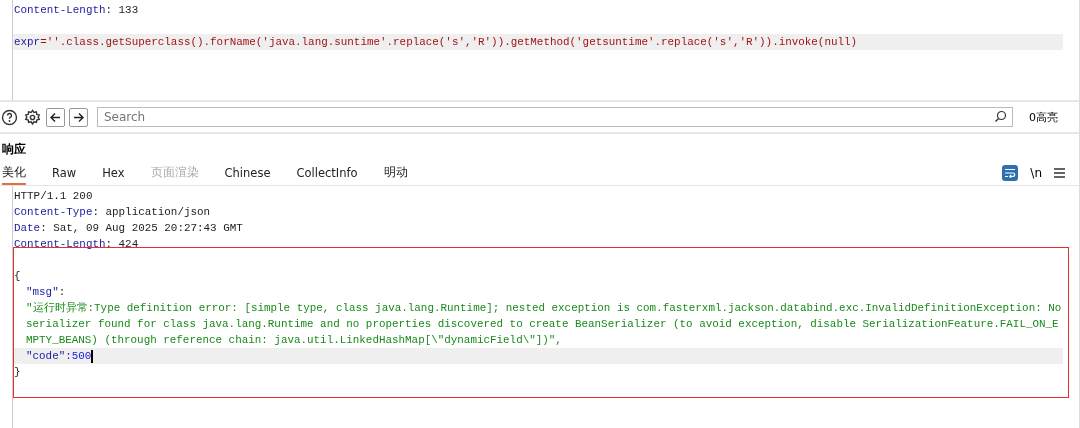 The image size is (1080, 428). What do you see at coordinates (64, 173) in the screenshot?
I see `tab: Raw` at bounding box center [64, 173].